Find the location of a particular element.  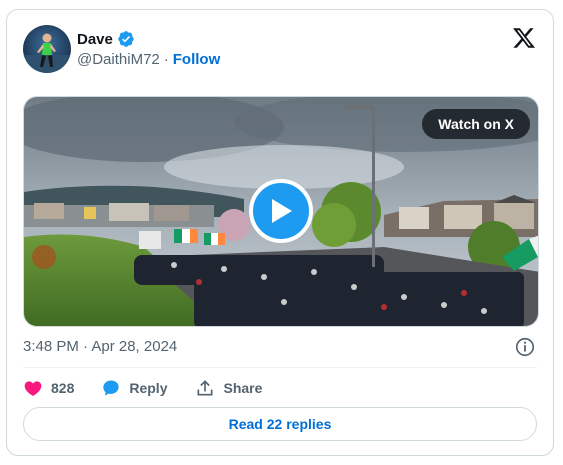

play-button is located at coordinates (281, 211).